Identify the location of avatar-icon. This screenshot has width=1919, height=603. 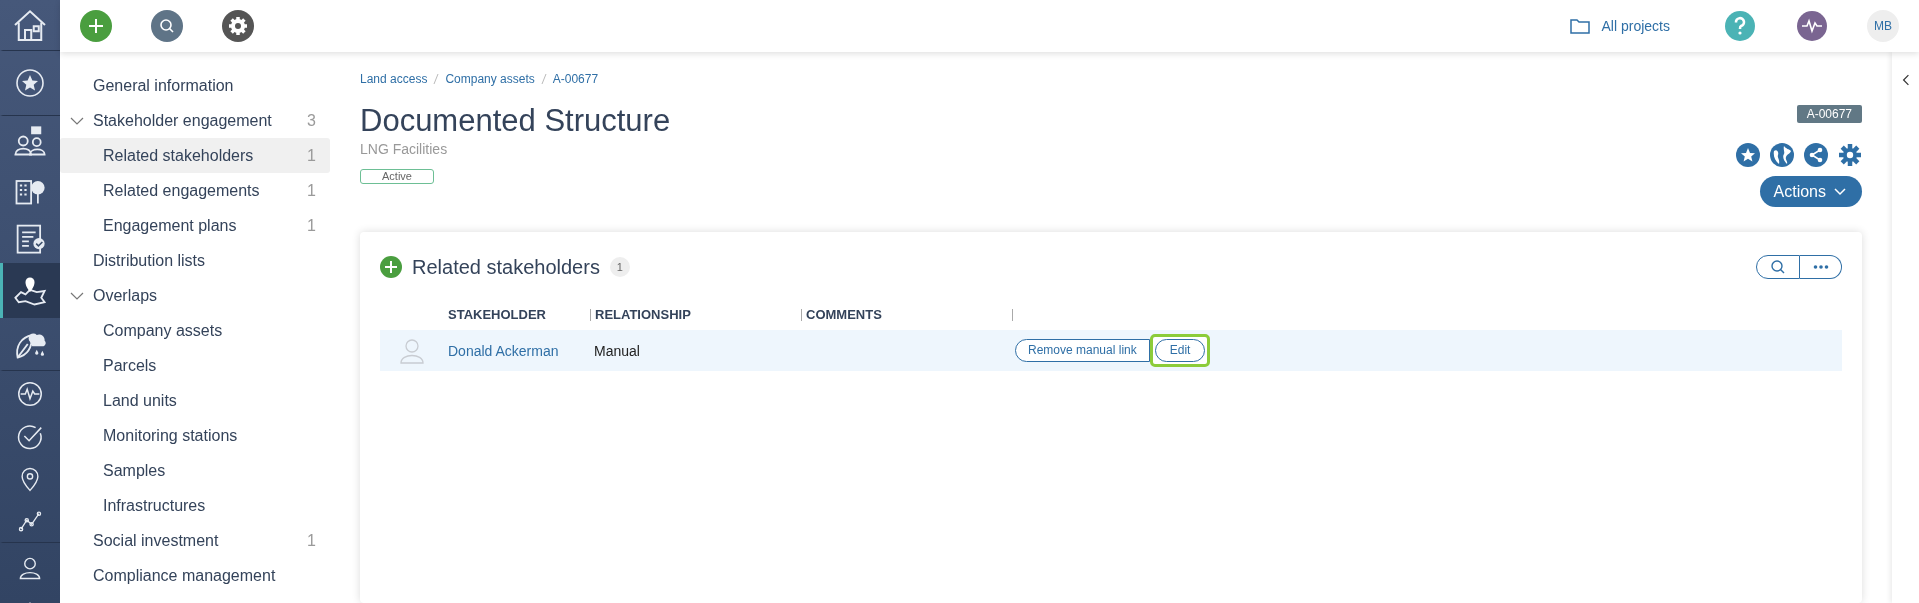
(412, 350).